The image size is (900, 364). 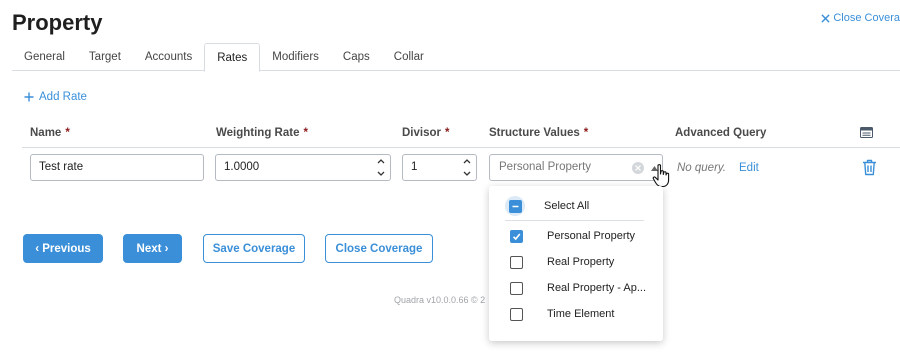 What do you see at coordinates (303, 167) in the screenshot?
I see `weighting-rate-input: 1.0000` at bounding box center [303, 167].